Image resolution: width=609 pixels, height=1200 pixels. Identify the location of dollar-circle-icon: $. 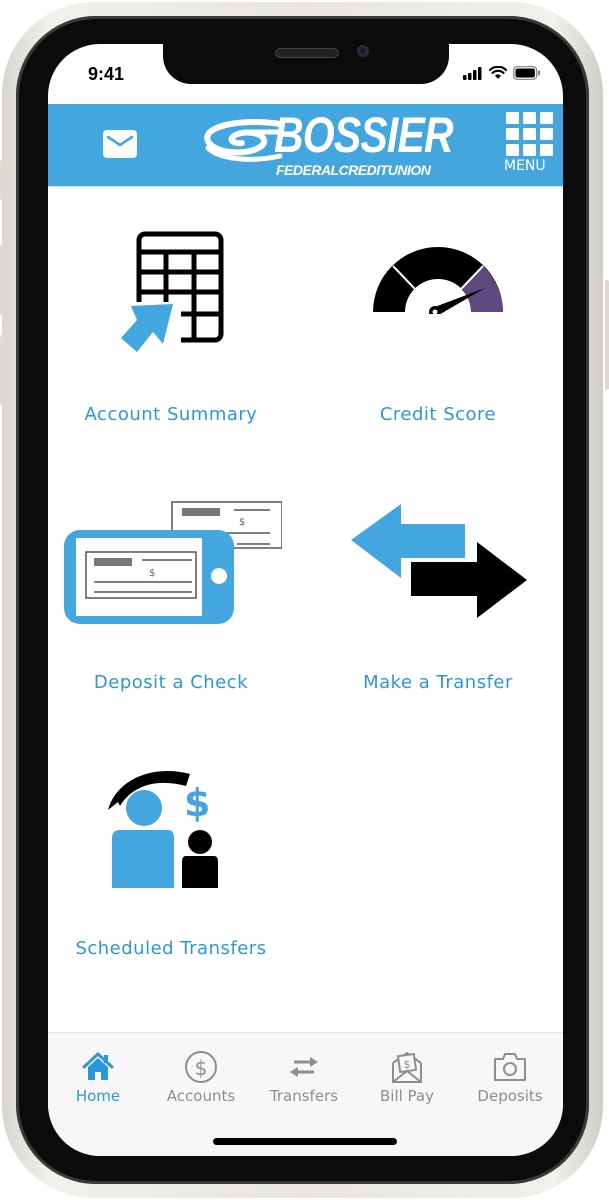
(201, 1067).